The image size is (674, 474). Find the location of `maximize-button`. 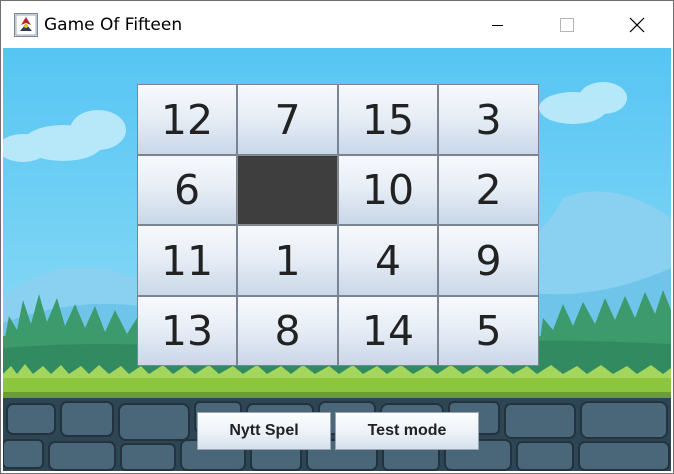

maximize-button is located at coordinates (567, 24).